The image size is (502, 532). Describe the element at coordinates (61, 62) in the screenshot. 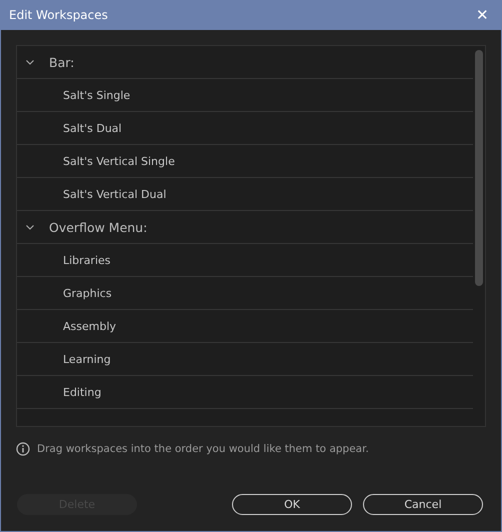

I see `group-label: Bar:` at that location.